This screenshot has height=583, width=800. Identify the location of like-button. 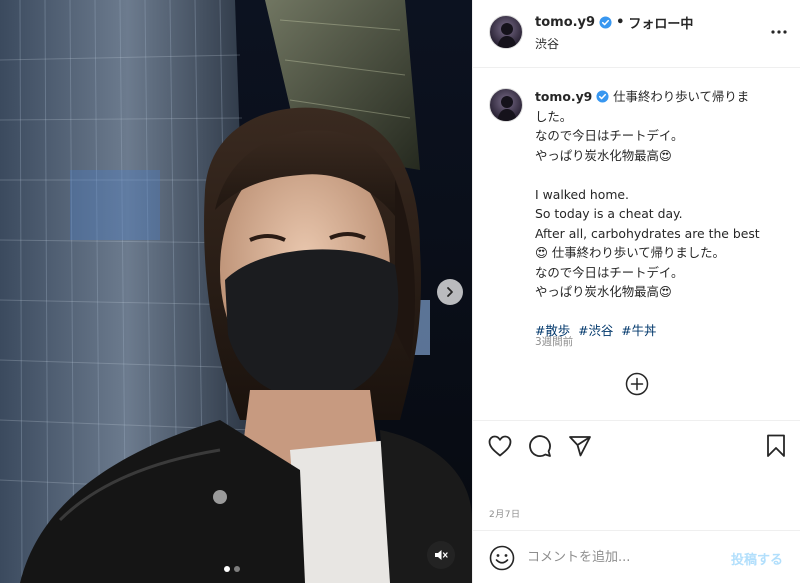
(500, 446).